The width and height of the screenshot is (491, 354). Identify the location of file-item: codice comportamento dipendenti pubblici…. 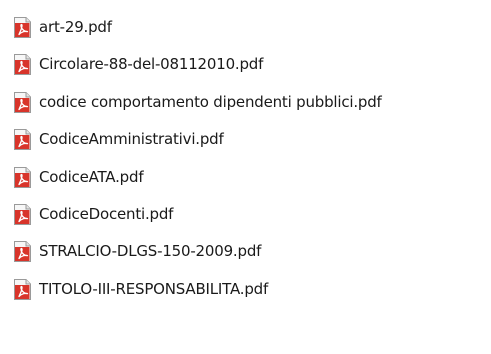
(196, 102).